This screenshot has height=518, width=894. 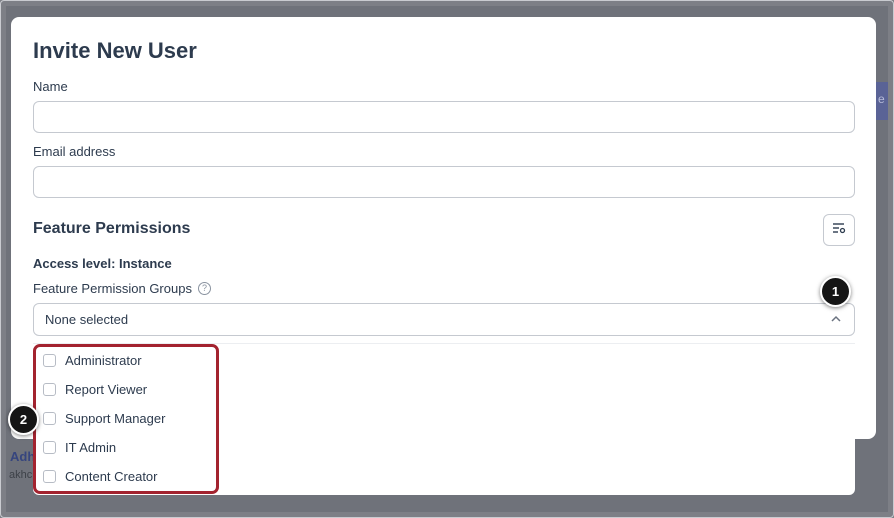 I want to click on permission-groups-text: Feature Permission Groups, so click(x=112, y=288).